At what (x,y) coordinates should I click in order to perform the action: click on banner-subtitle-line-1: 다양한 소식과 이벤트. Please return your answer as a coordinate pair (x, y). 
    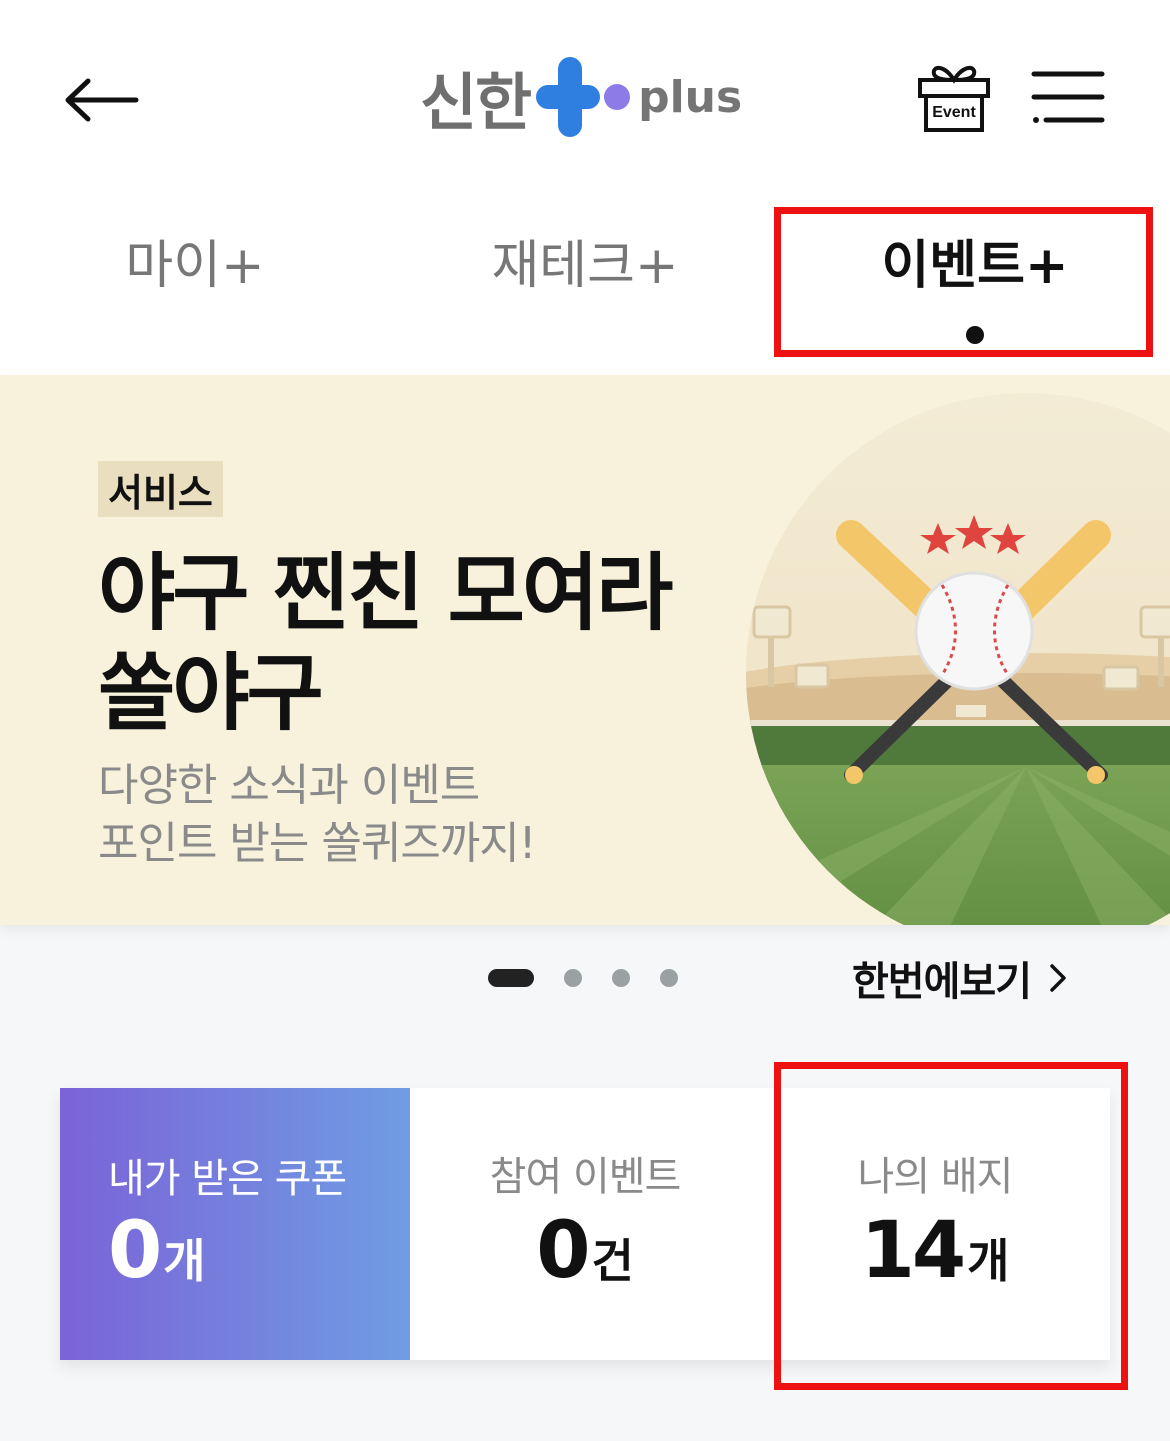
    Looking at the image, I should click on (289, 785).